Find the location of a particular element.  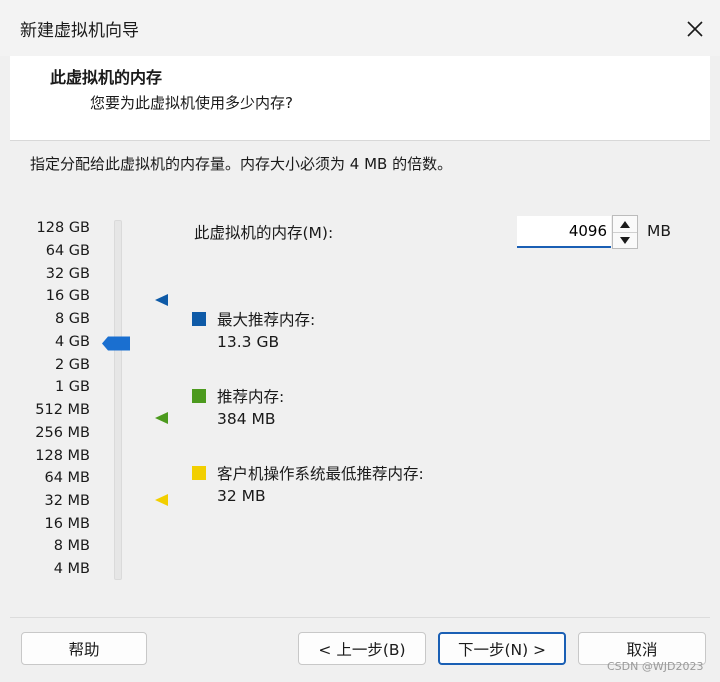

title-bar: 新建虚拟机向导 is located at coordinates (360, 28).